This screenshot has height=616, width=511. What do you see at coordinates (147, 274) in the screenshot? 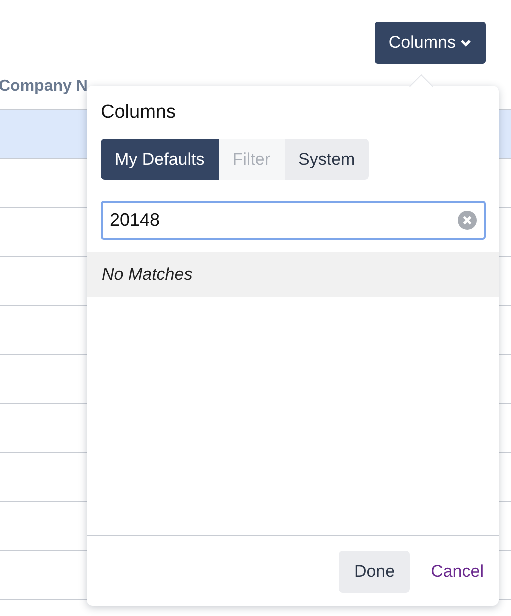
I see `empty-message: No Matches` at bounding box center [147, 274].